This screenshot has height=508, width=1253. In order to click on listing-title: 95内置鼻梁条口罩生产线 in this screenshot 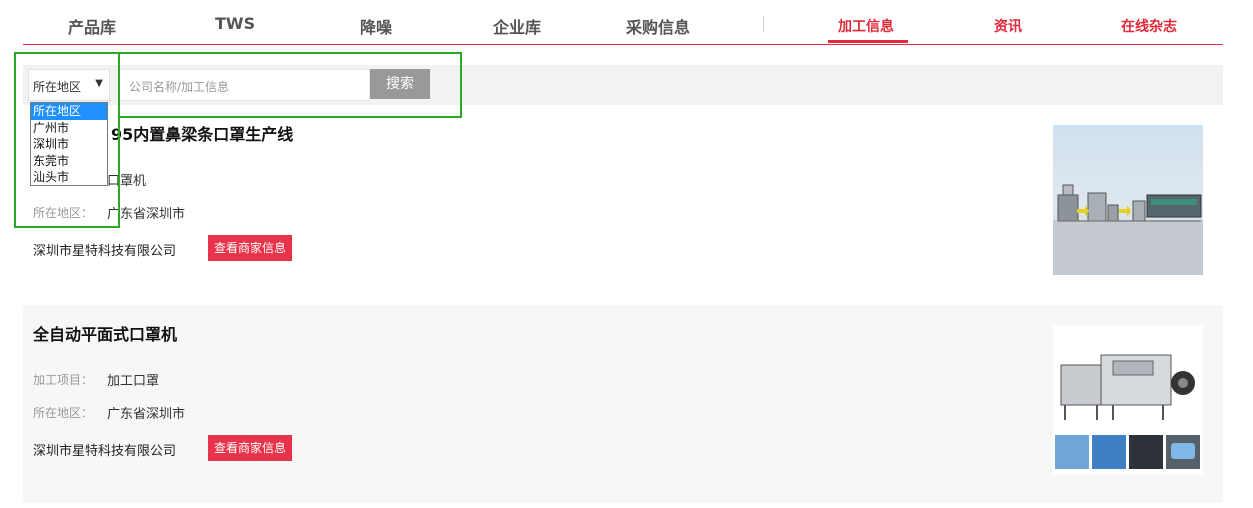, I will do `click(202, 133)`.